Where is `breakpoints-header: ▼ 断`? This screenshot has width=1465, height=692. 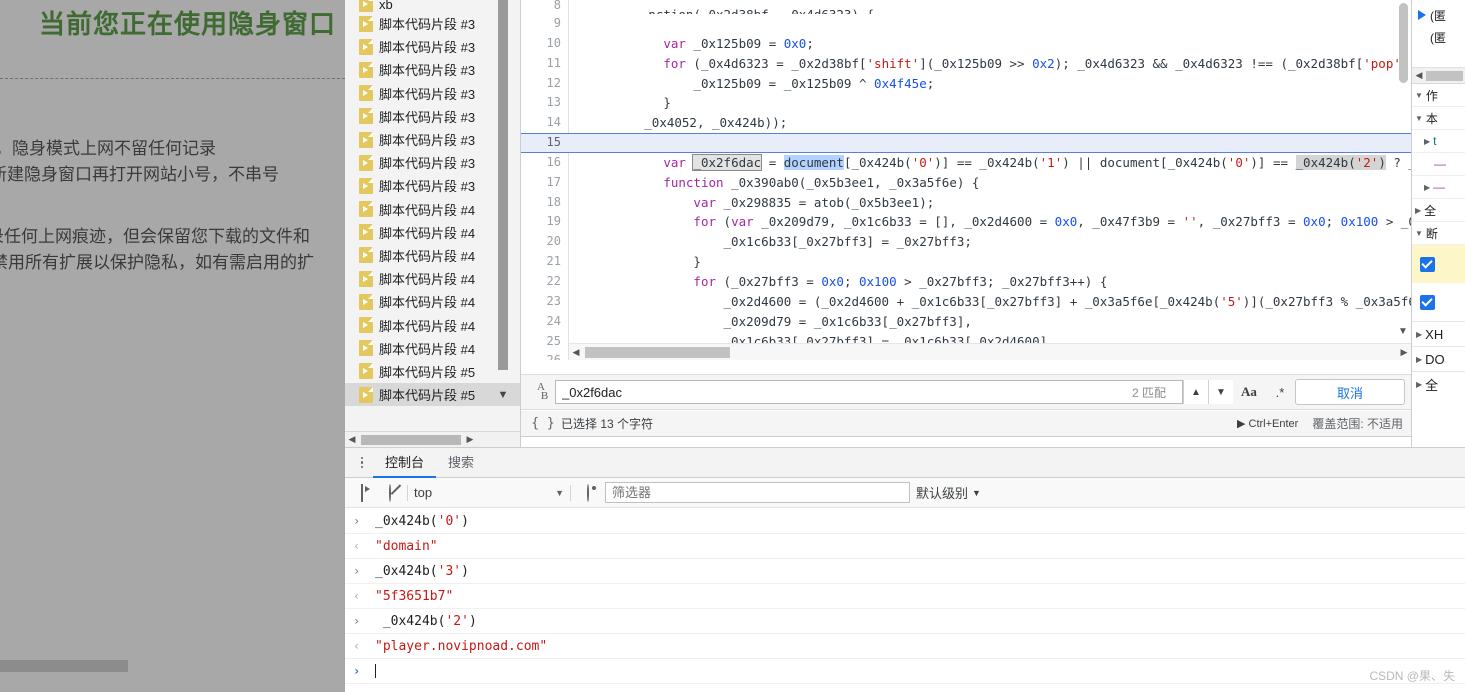
breakpoints-header: ▼ 断 is located at coordinates (1438, 233).